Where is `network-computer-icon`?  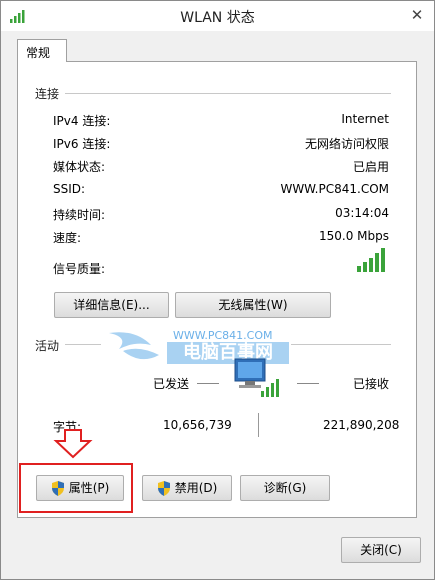 network-computer-icon is located at coordinates (256, 377).